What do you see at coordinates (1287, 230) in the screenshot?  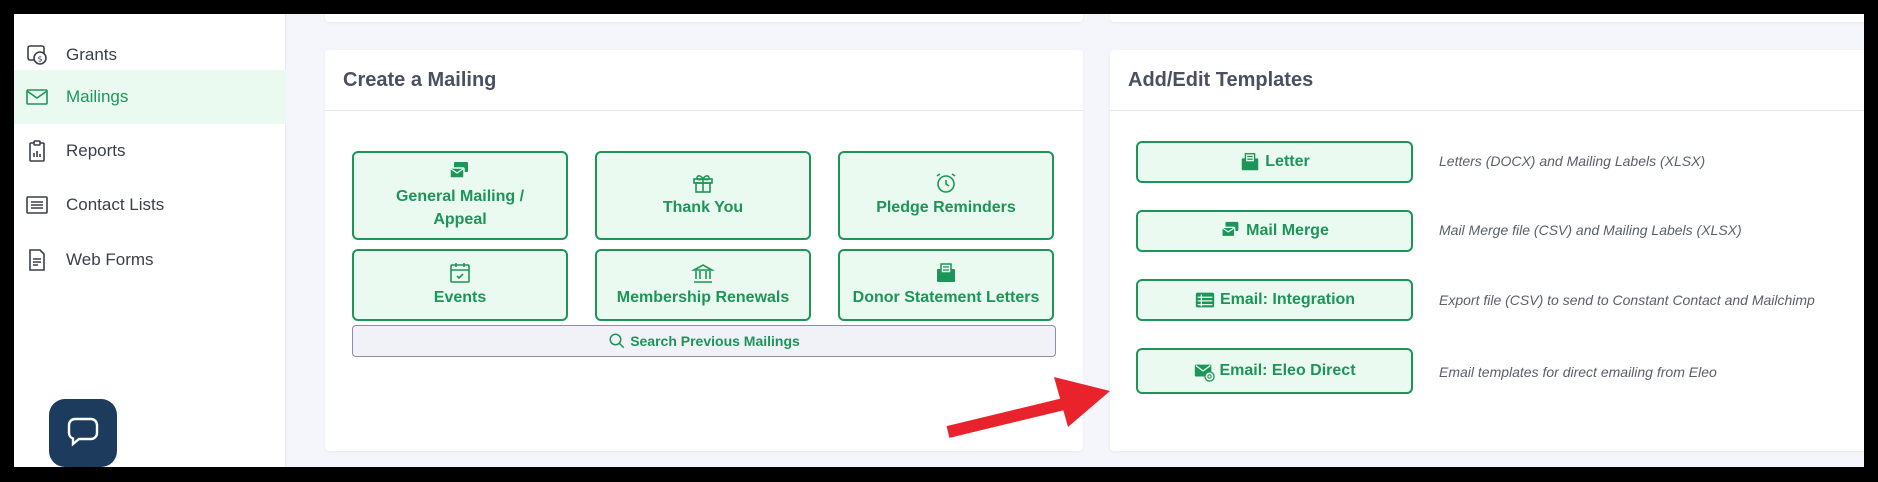 I see `template-label: Mail Merge` at bounding box center [1287, 230].